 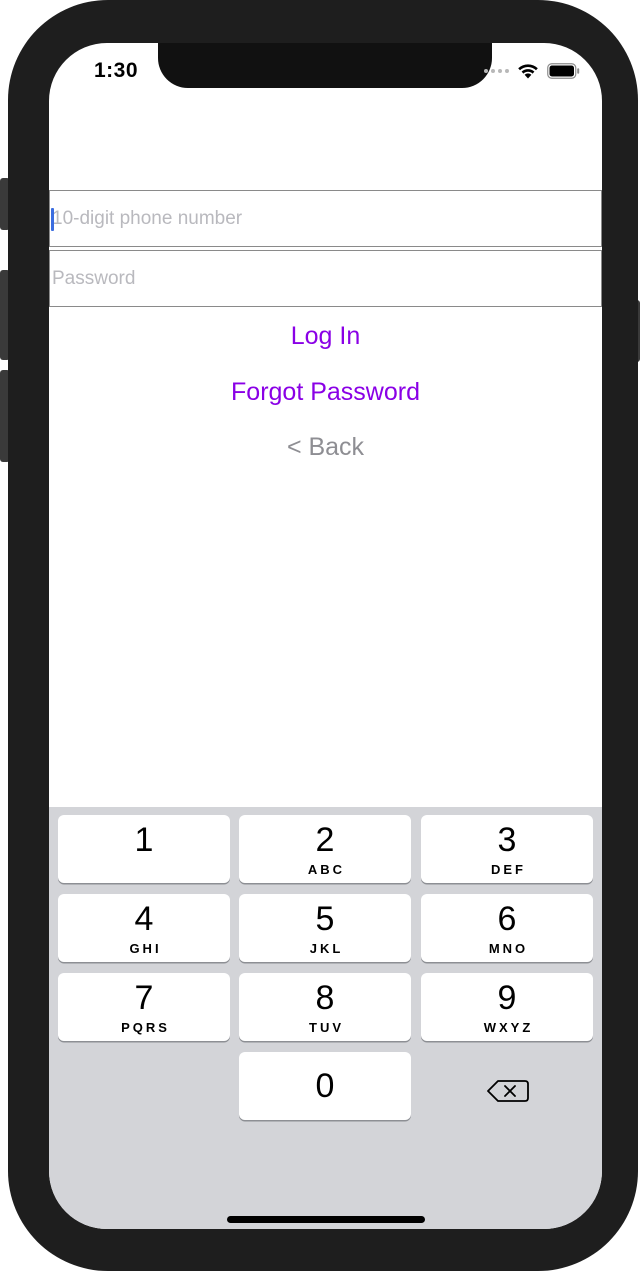 I want to click on key-3: 3 DEF, so click(x=507, y=849).